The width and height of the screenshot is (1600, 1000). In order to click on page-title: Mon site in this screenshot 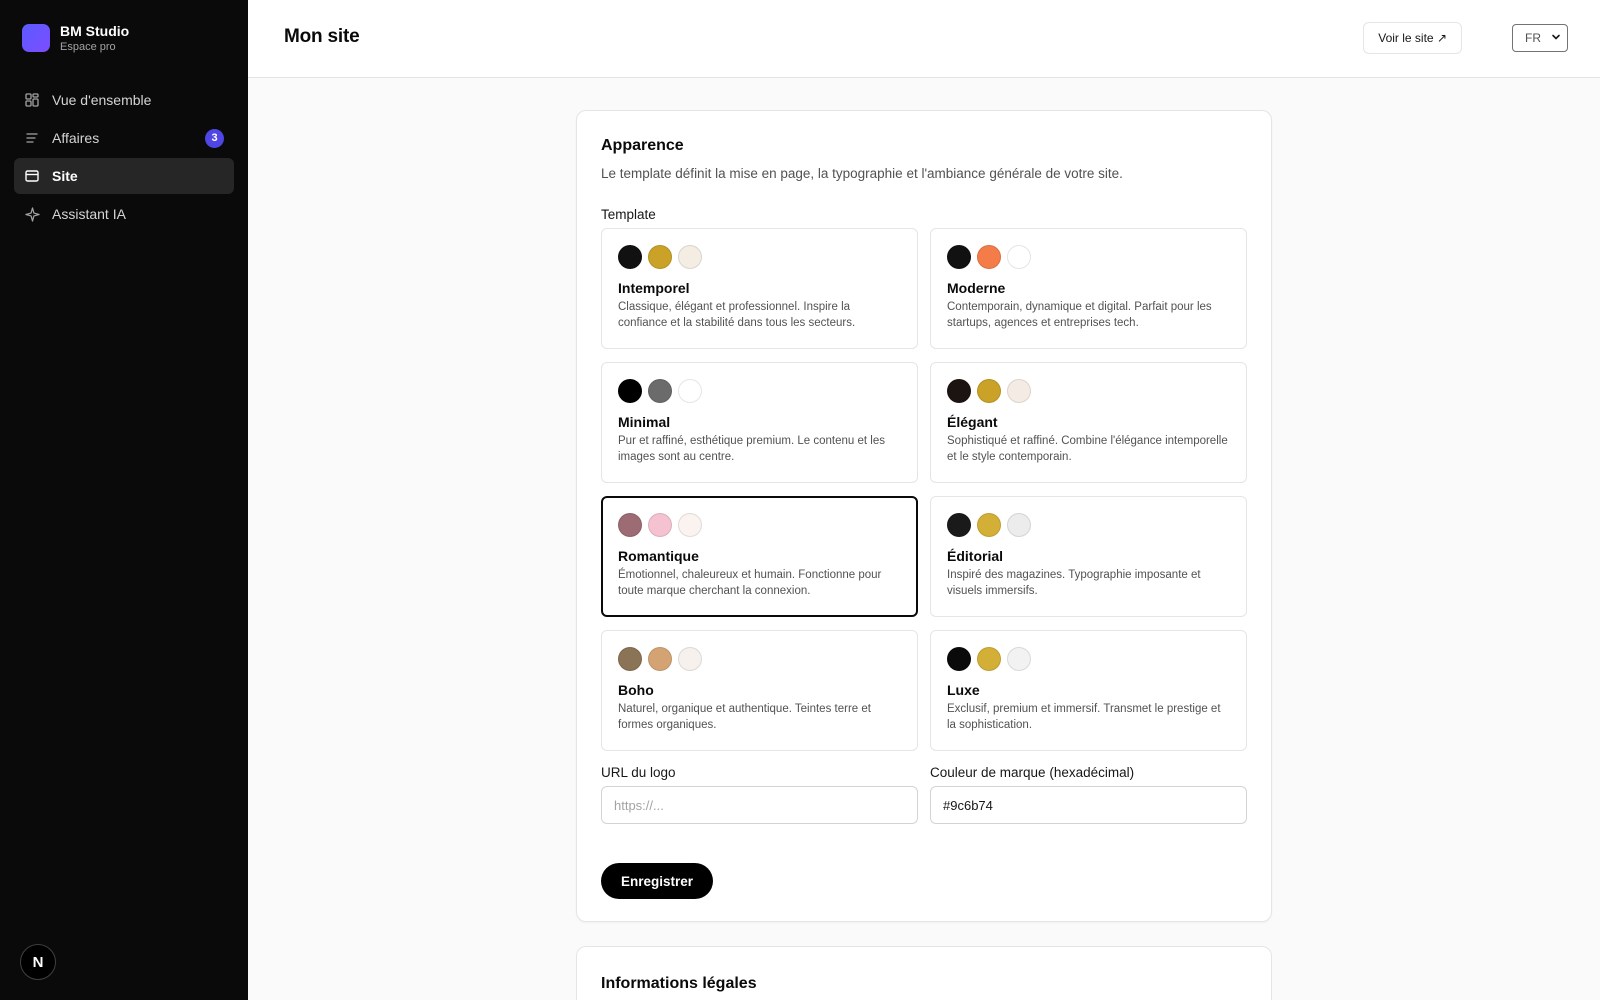, I will do `click(322, 36)`.